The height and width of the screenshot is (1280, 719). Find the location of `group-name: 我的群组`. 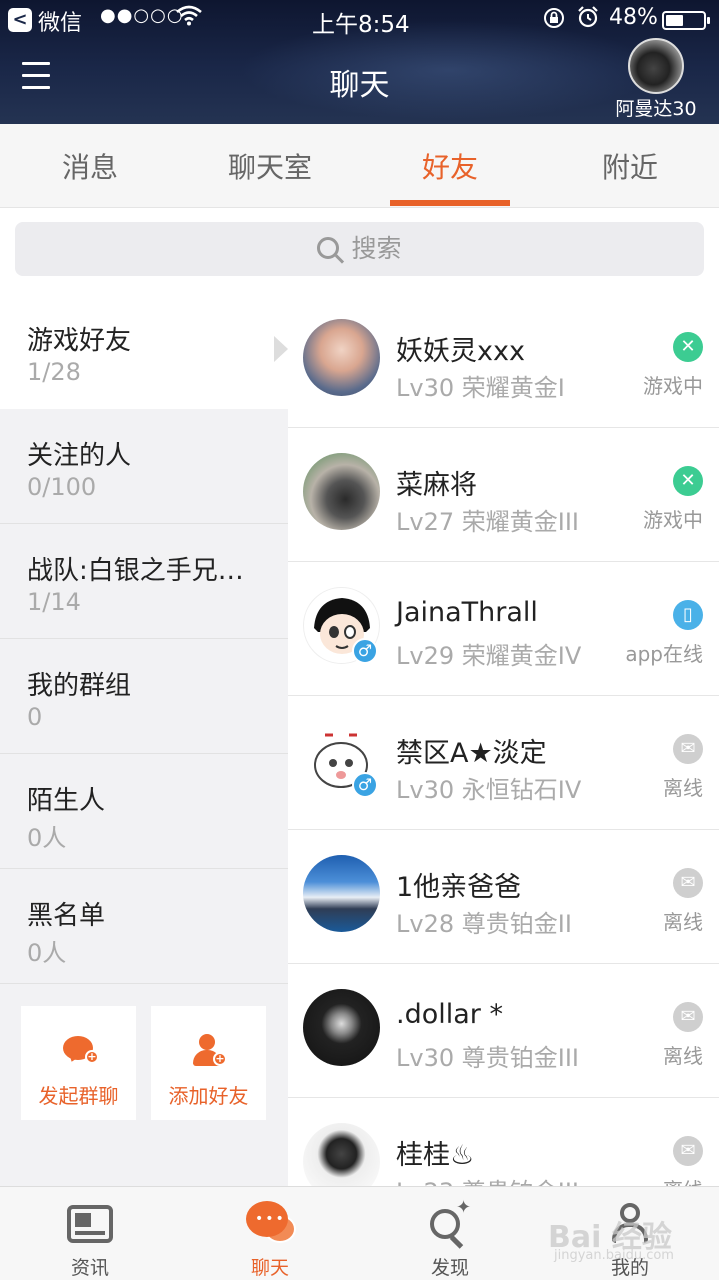

group-name: 我的群组 is located at coordinates (79, 686).